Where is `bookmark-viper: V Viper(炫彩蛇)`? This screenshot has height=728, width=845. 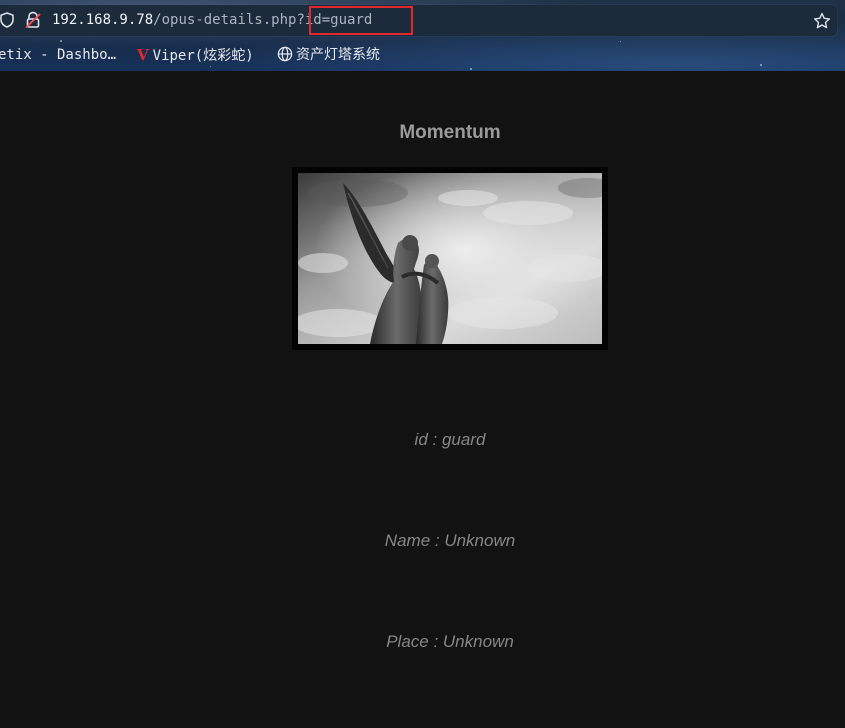 bookmark-viper: V Viper(炫彩蛇) is located at coordinates (195, 55).